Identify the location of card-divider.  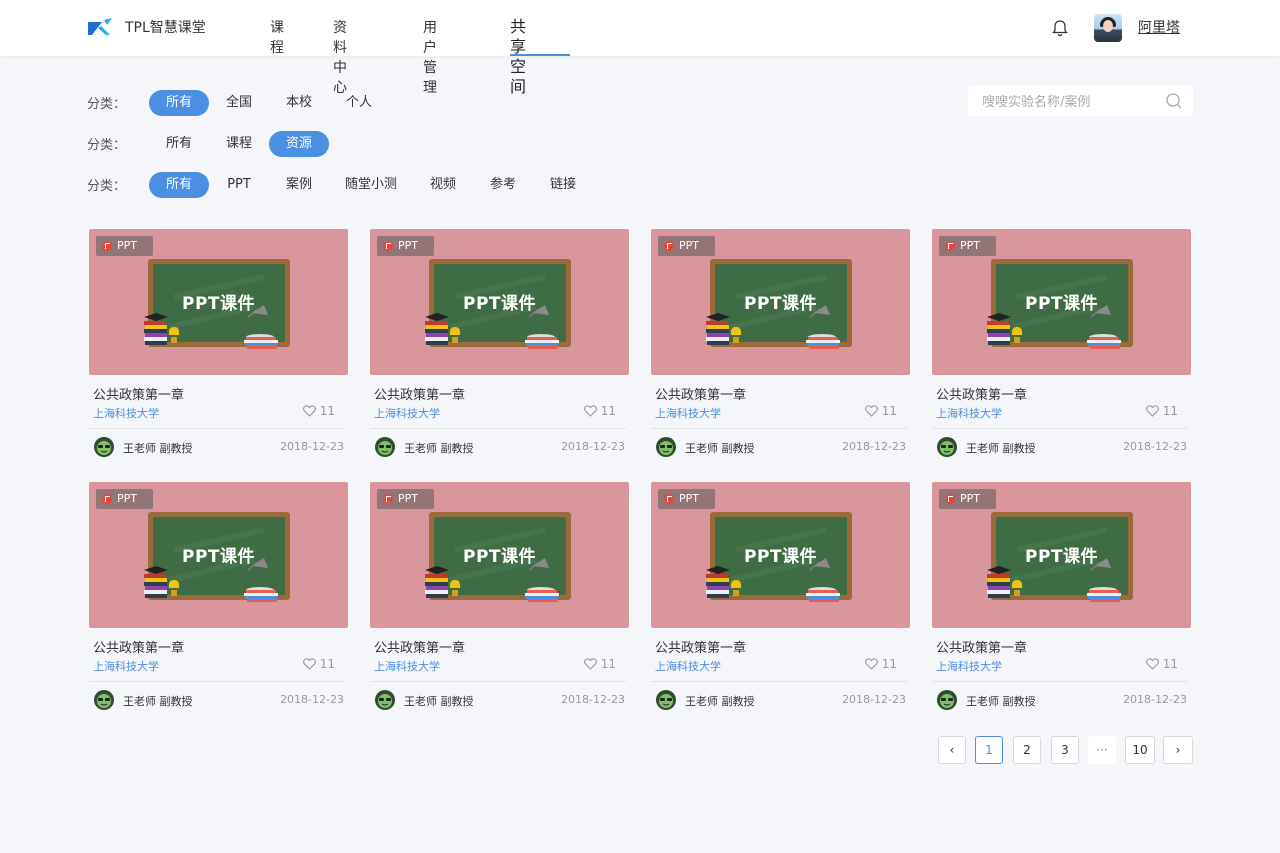
(498, 681).